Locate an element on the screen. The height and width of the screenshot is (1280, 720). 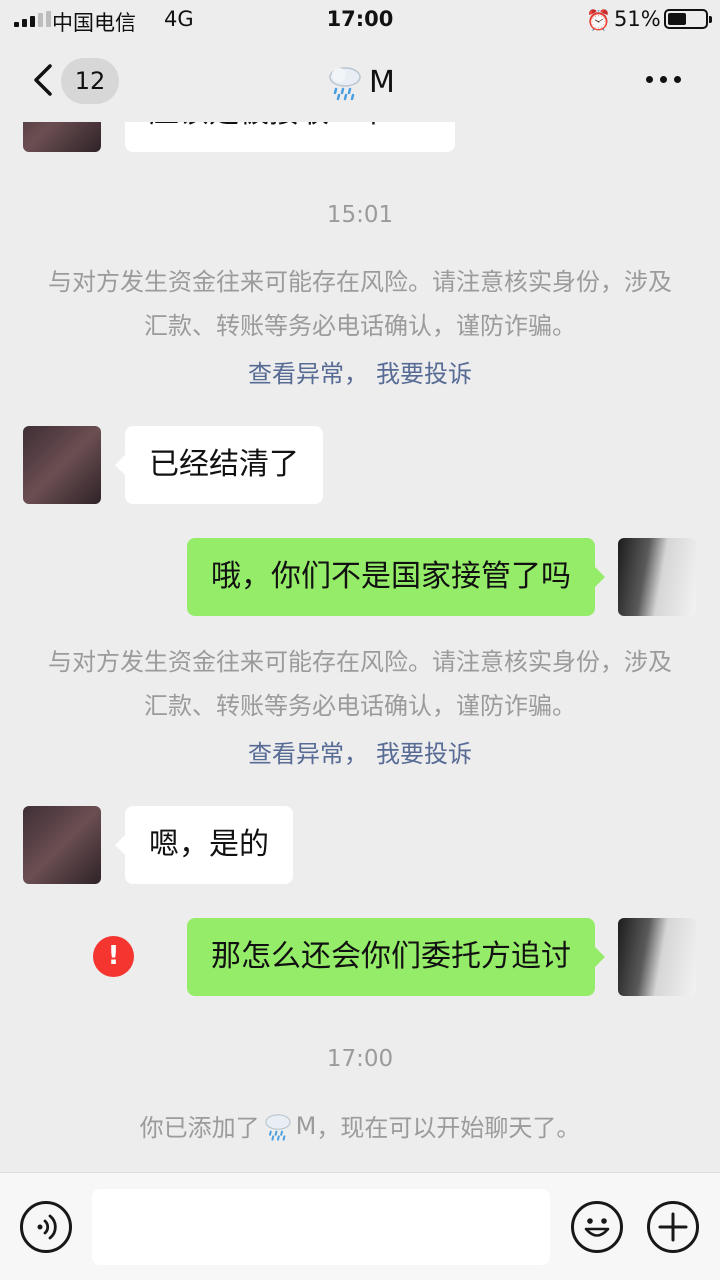
added-suffix: ，现在可以开始聊天了。 is located at coordinates (448, 1128).